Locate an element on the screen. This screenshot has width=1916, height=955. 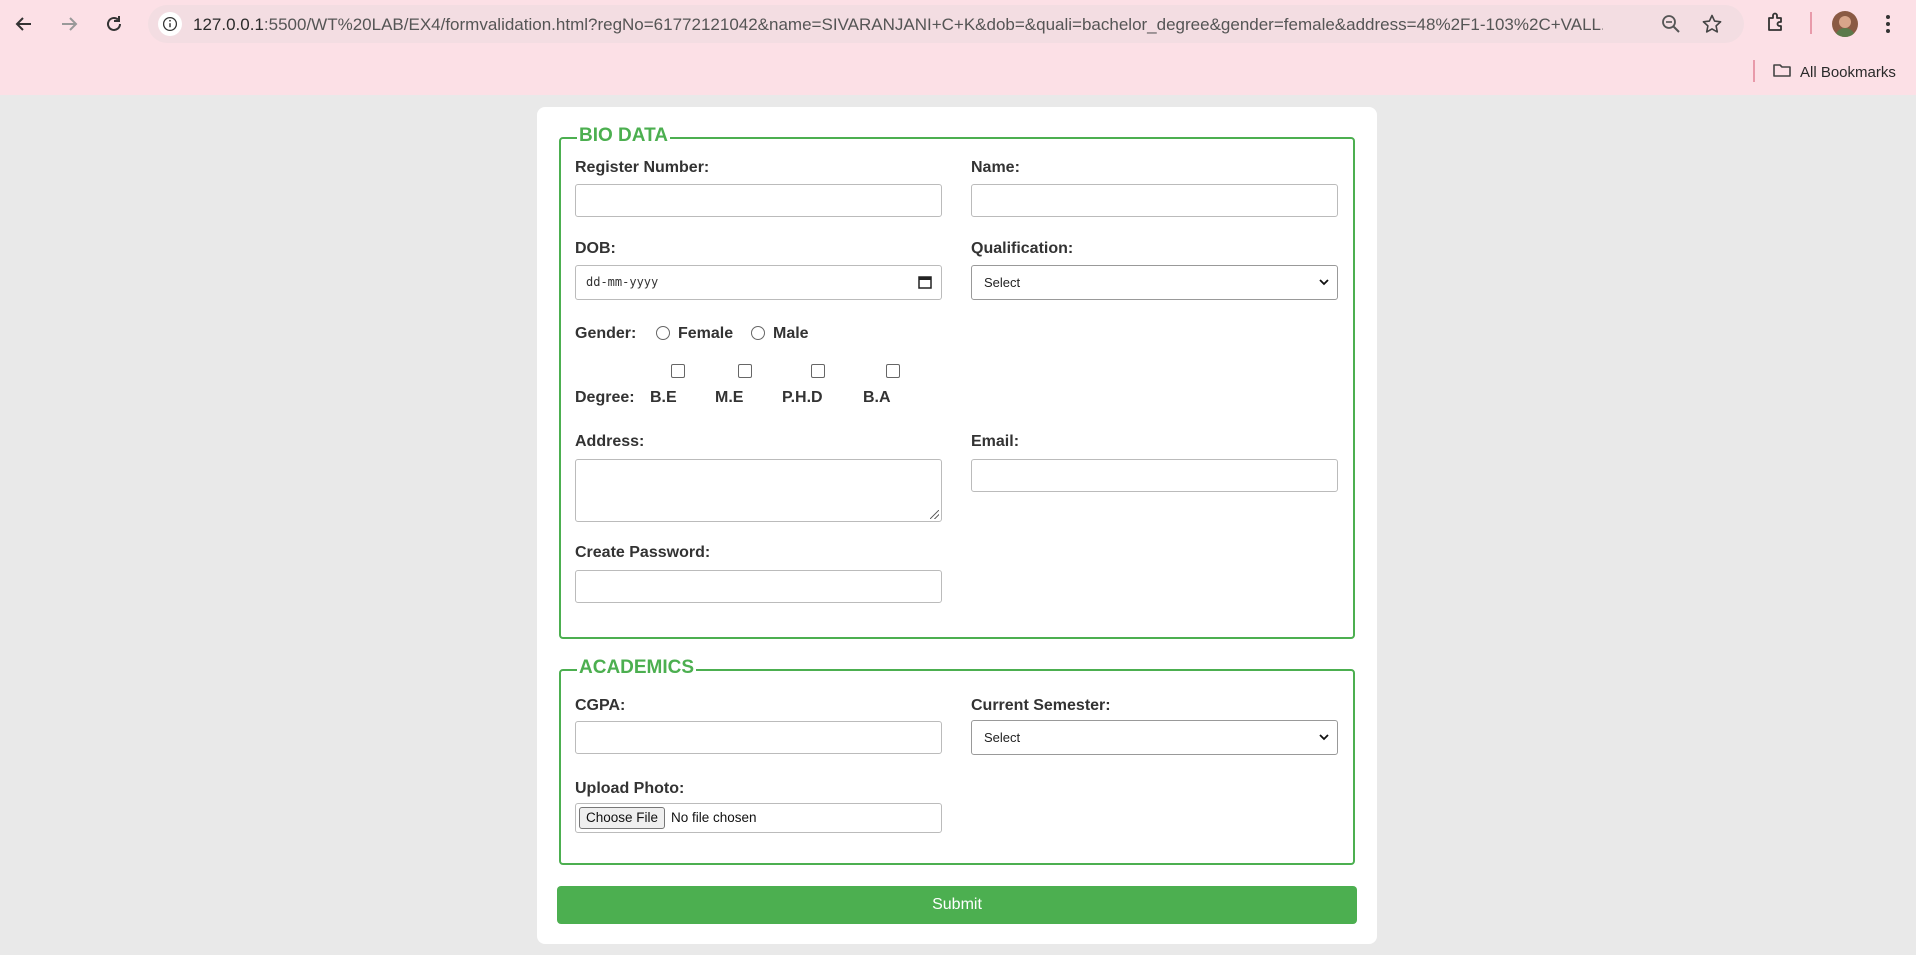
name-label: Name: is located at coordinates (995, 167).